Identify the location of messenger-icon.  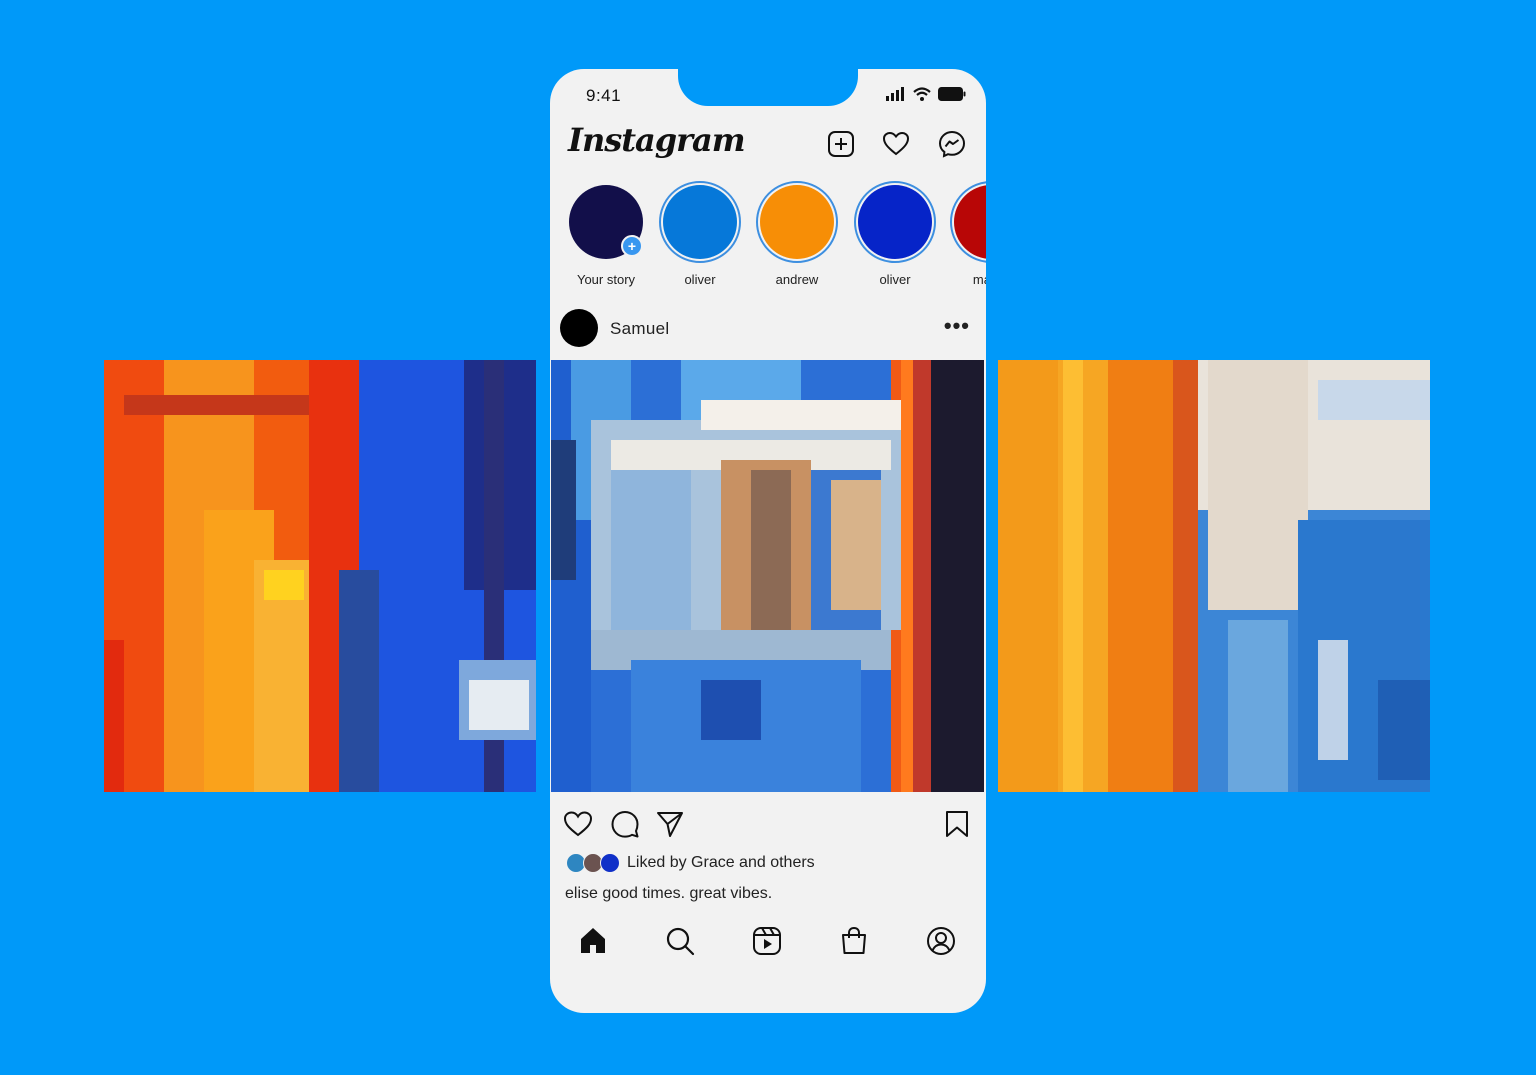
(952, 144).